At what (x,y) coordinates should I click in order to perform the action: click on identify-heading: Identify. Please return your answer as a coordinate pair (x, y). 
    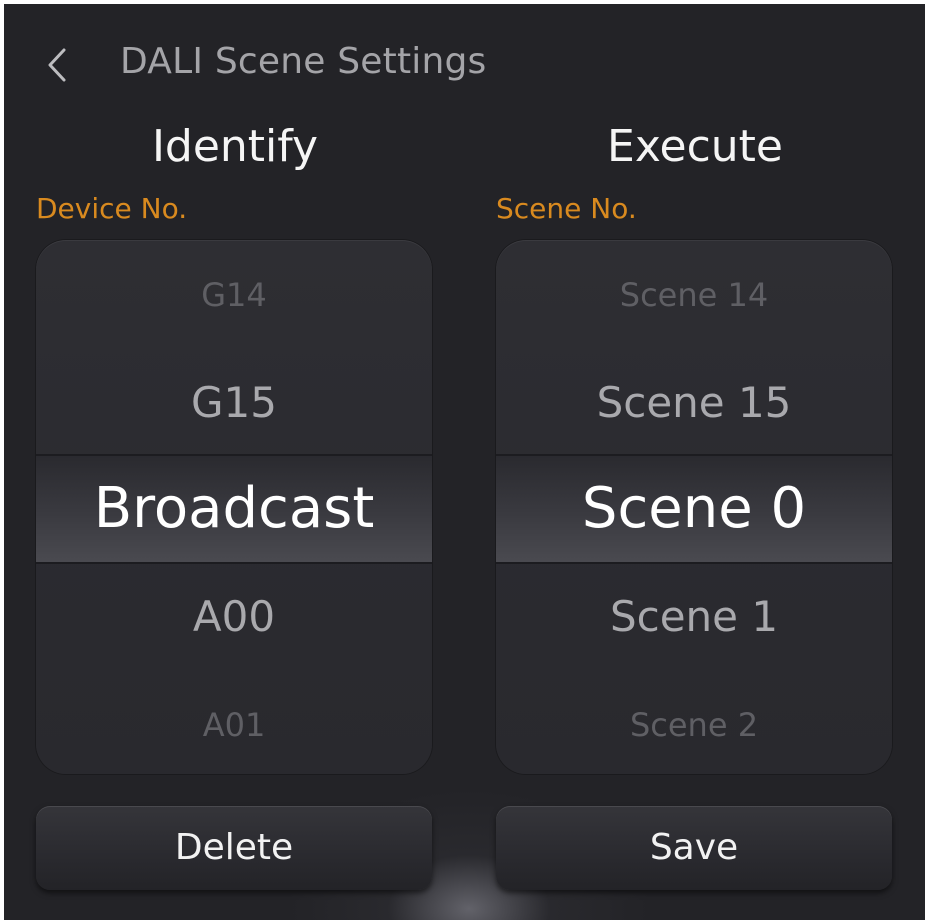
    Looking at the image, I should click on (235, 146).